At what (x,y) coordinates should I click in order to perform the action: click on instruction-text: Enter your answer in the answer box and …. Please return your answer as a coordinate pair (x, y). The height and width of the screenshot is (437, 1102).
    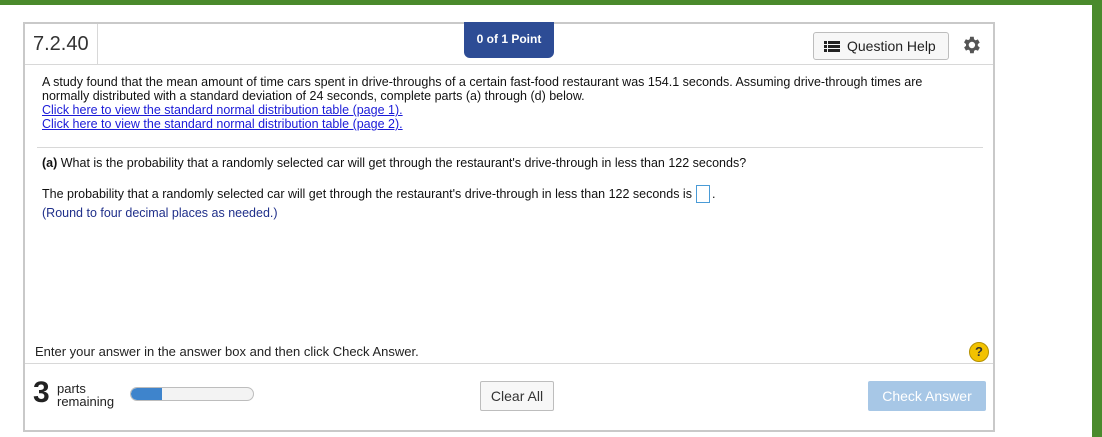
    Looking at the image, I should click on (227, 351).